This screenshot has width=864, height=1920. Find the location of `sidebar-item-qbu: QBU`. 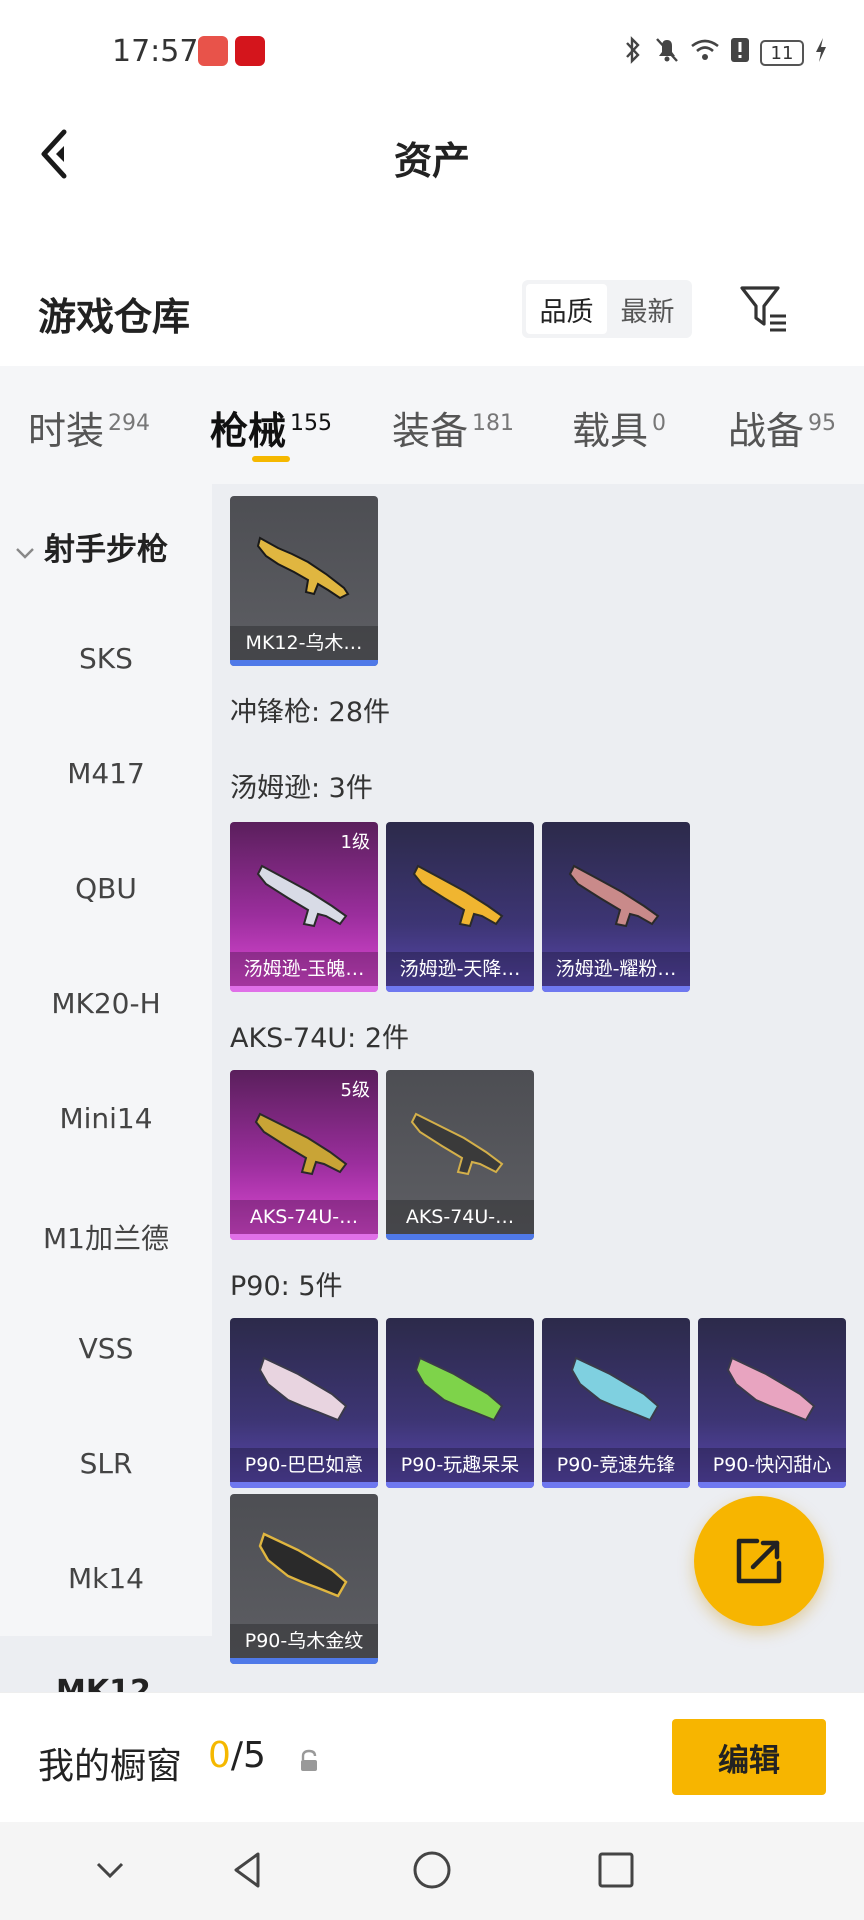

sidebar-item-qbu: QBU is located at coordinates (106, 888).